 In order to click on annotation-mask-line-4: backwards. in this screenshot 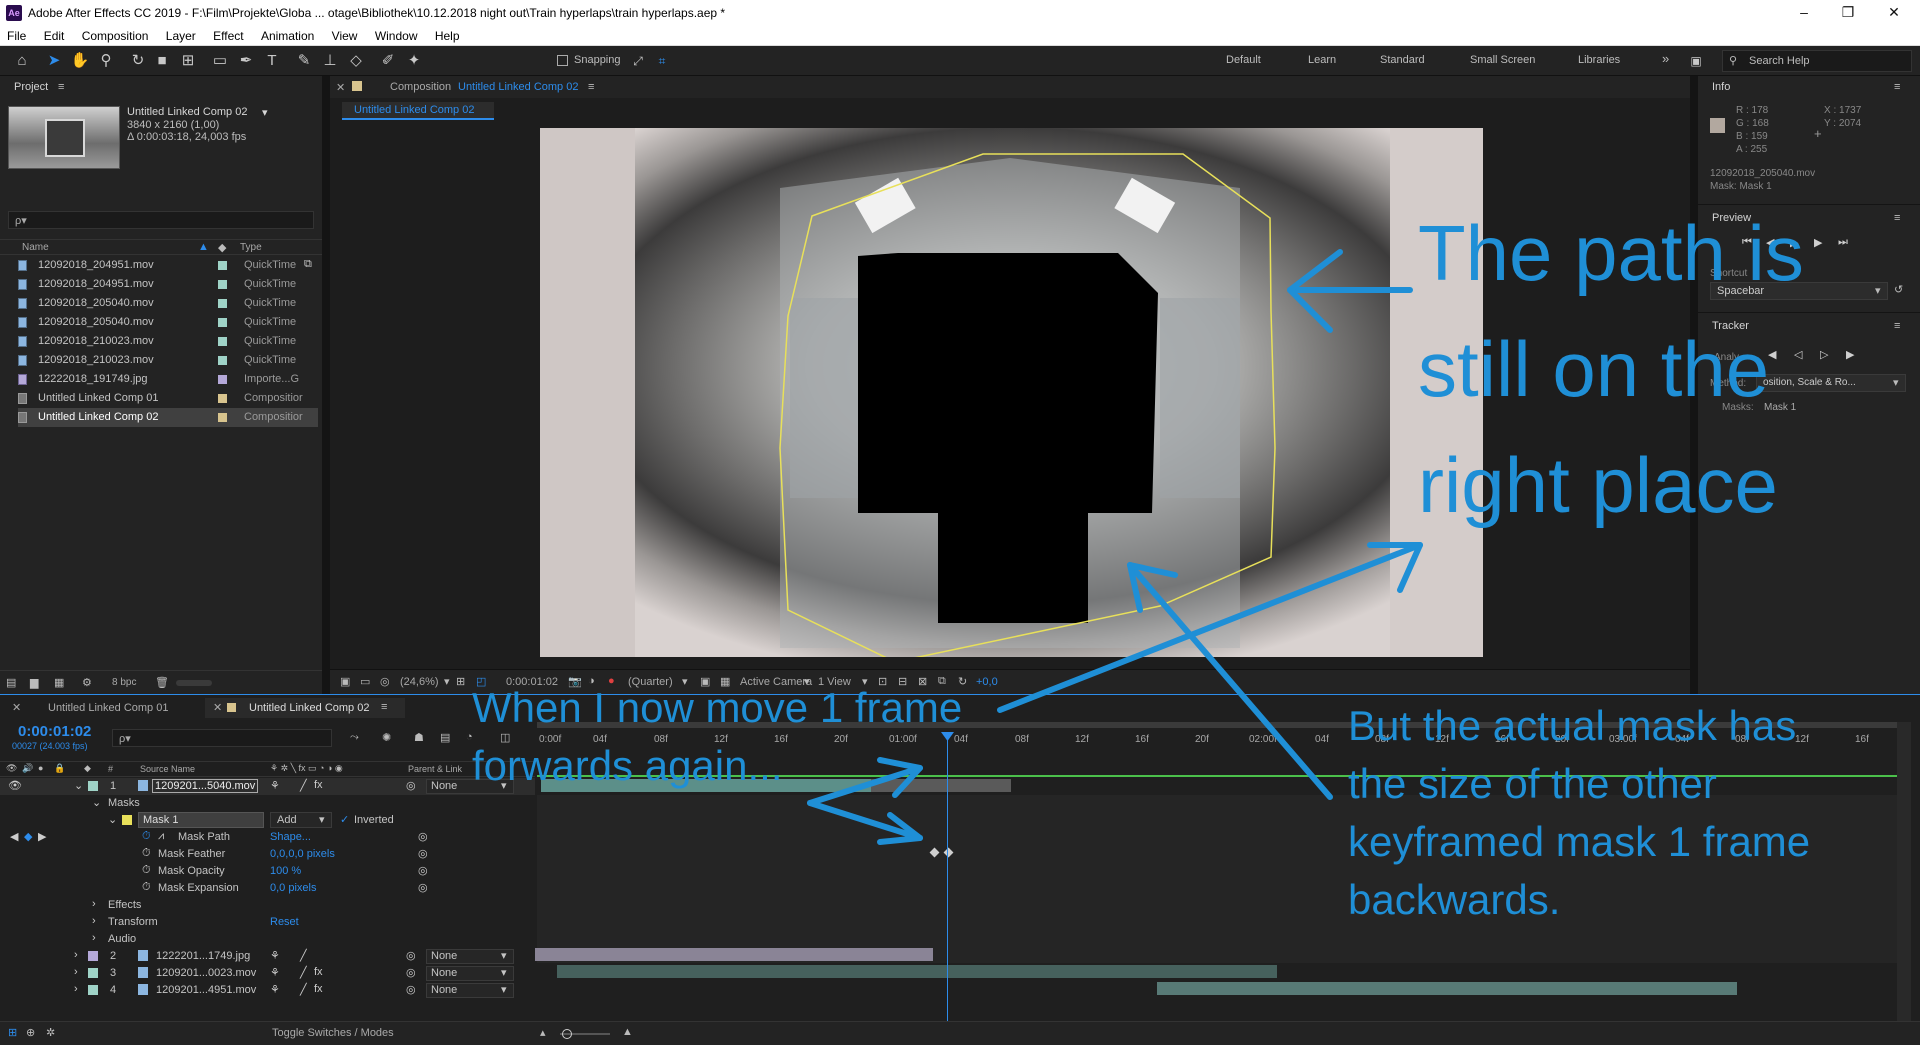, I will do `click(1454, 899)`.